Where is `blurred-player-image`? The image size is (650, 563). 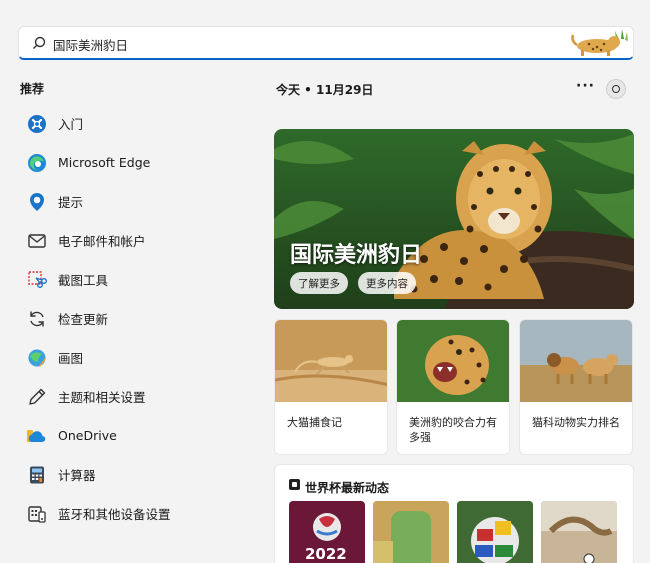
blurred-player-image is located at coordinates (411, 532).